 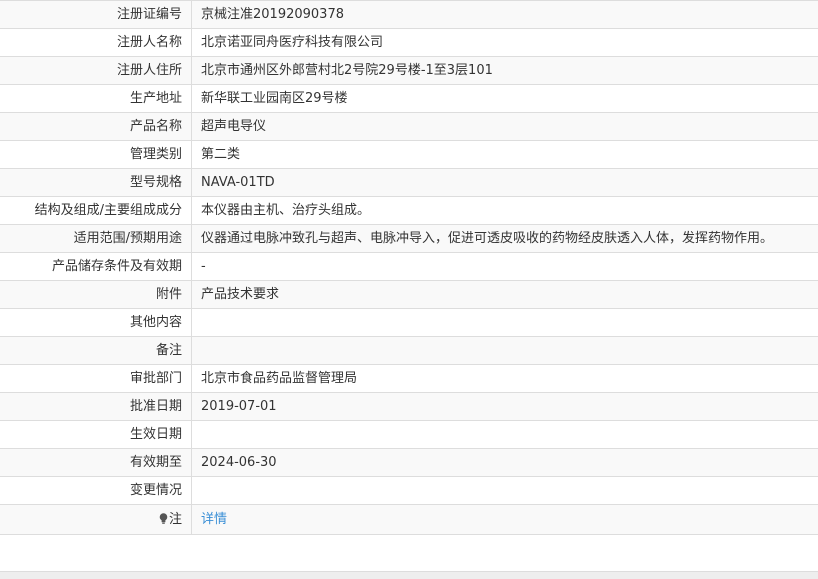 What do you see at coordinates (505, 519) in the screenshot?
I see `note-value: 详情` at bounding box center [505, 519].